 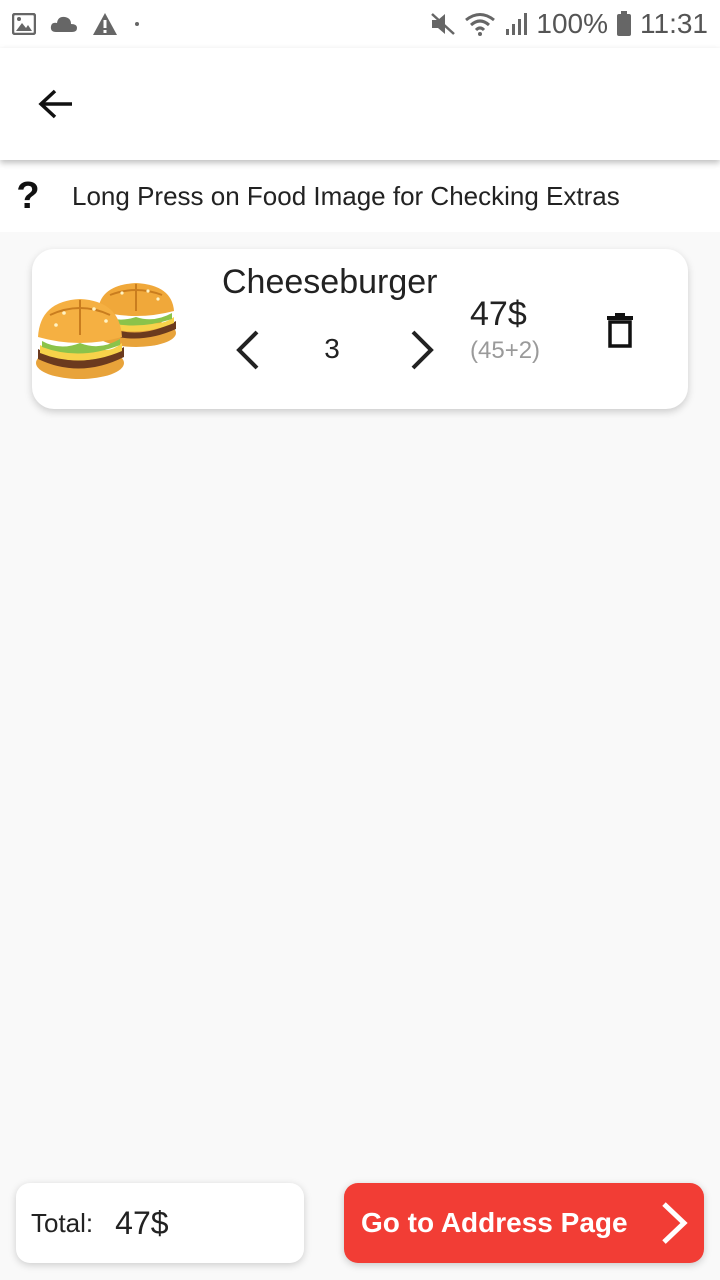 I want to click on status-left-icons, so click(x=77, y=24).